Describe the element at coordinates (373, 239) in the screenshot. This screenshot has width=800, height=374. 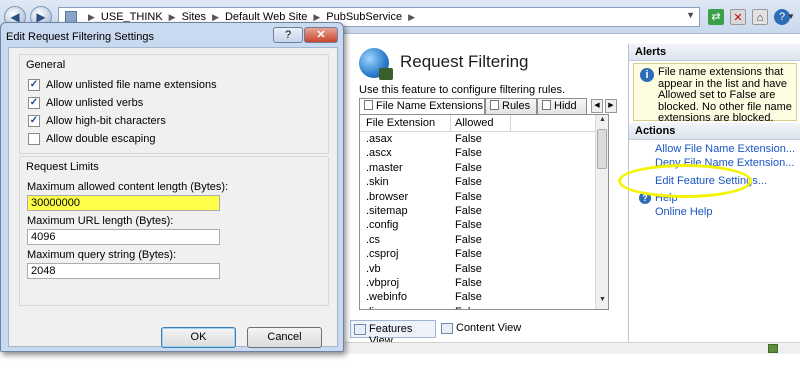
I see `file-extension-cell: .cs` at that location.